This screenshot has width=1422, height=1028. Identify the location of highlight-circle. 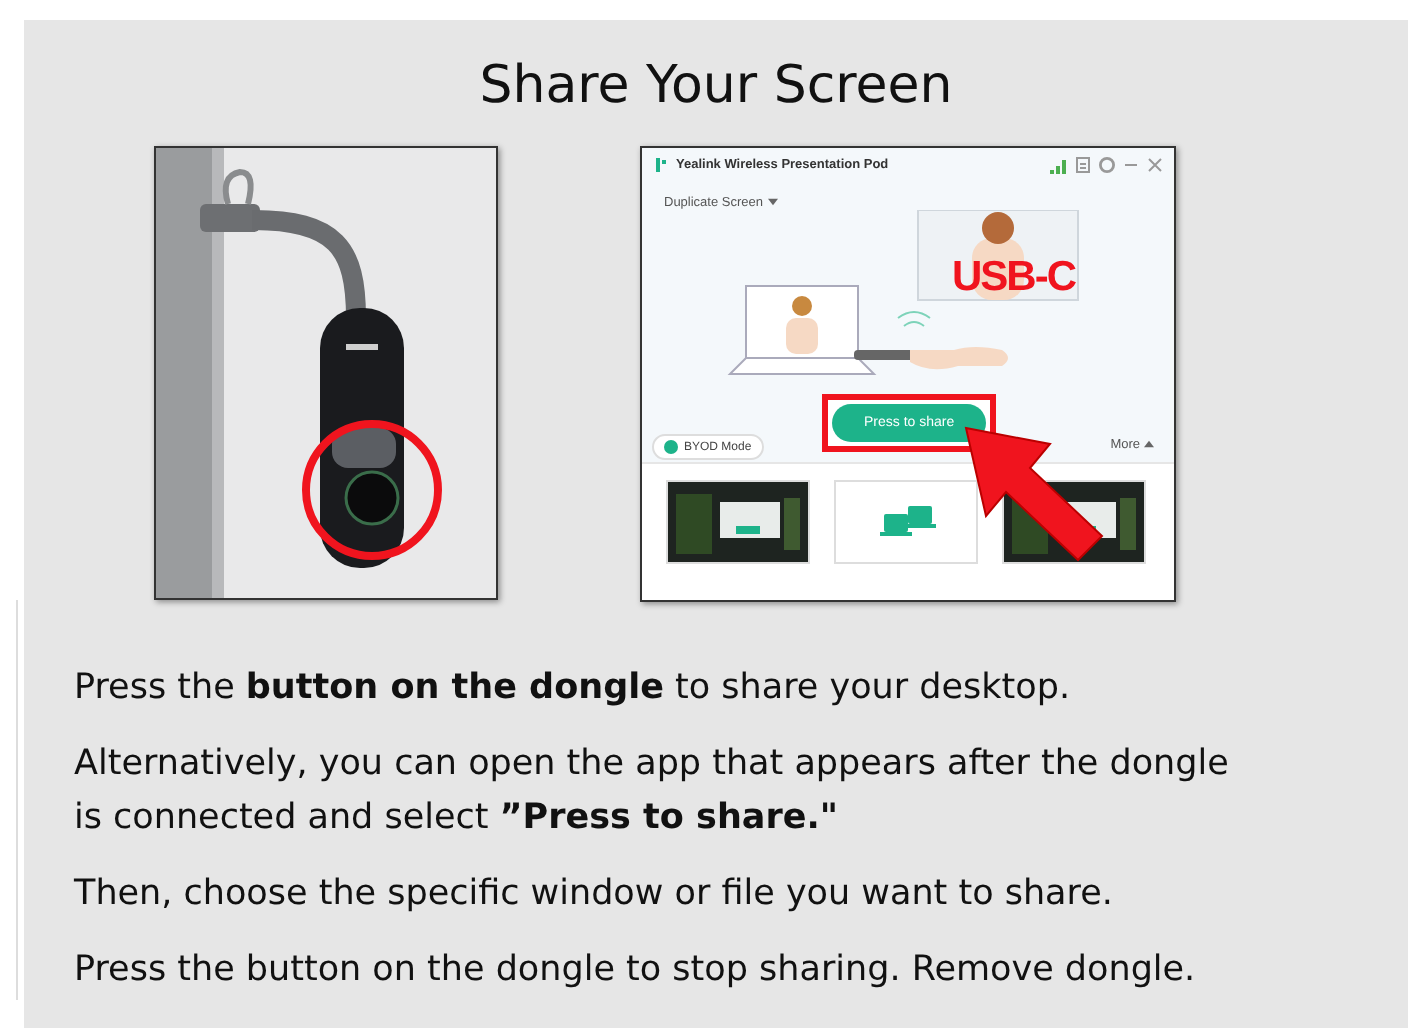
(372, 490).